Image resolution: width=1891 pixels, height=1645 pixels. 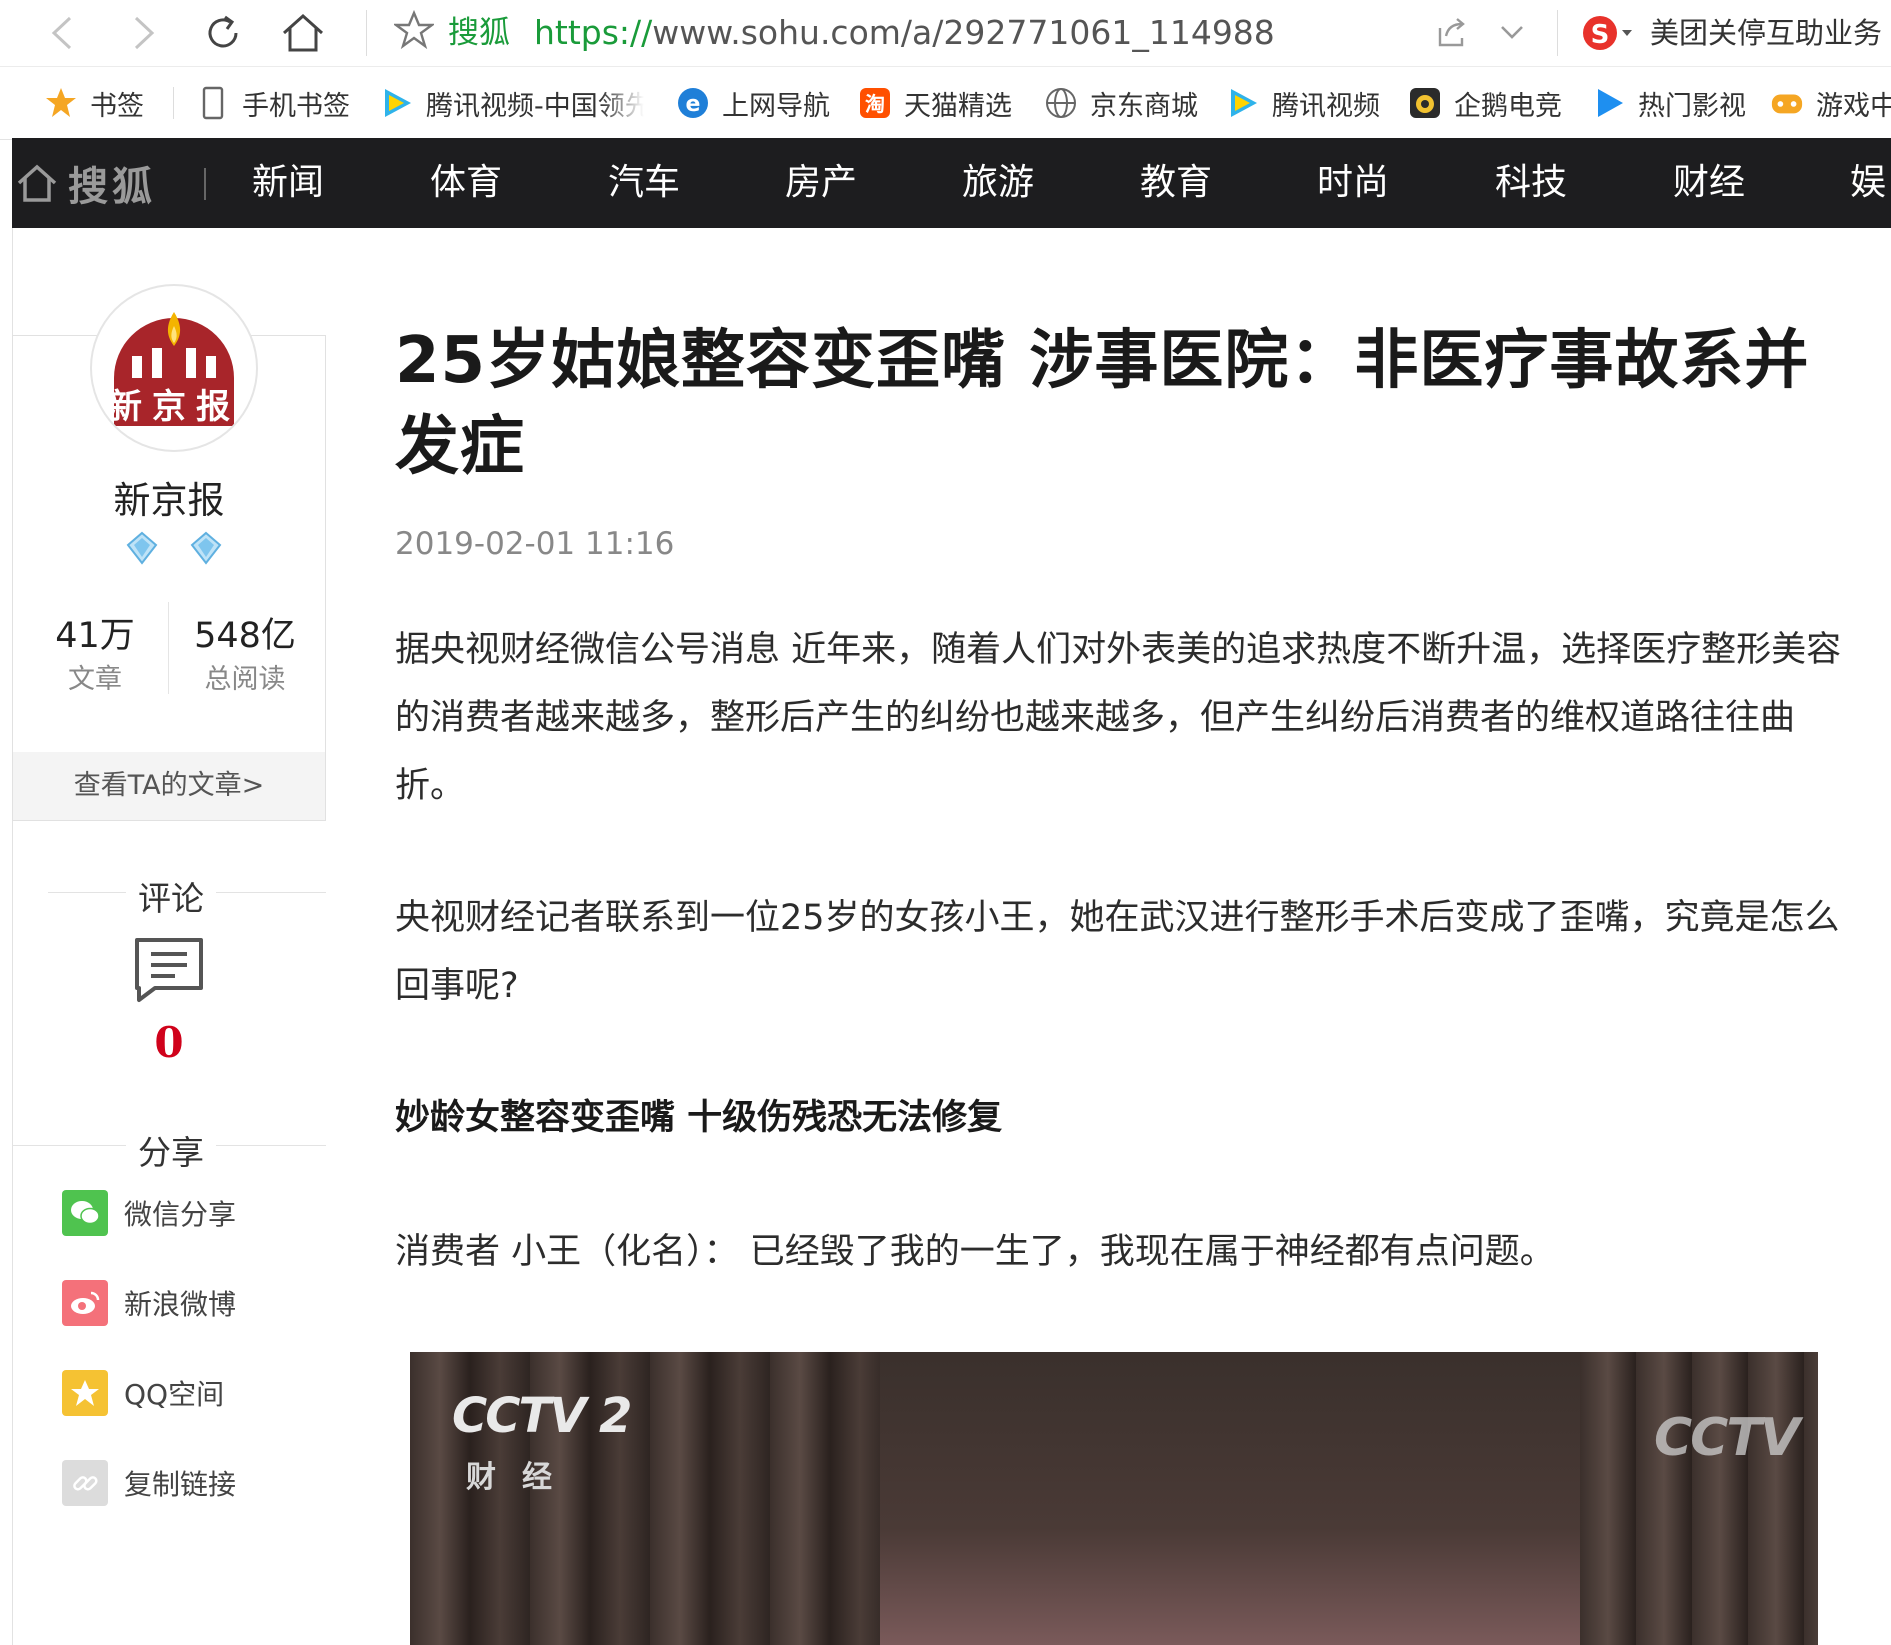 I want to click on bookmark-item-tmall: 淘 天猫精选, so click(x=935, y=103).